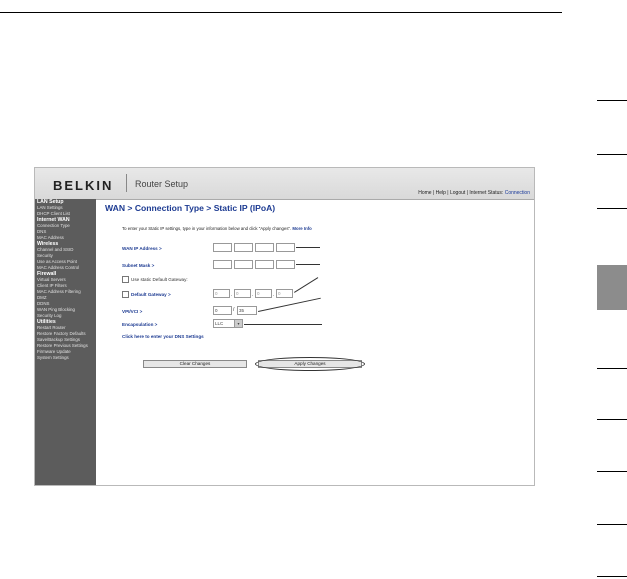 The image size is (627, 579). Describe the element at coordinates (138, 265) in the screenshot. I see `subnet-mask-label: Subnet Mask >` at that location.